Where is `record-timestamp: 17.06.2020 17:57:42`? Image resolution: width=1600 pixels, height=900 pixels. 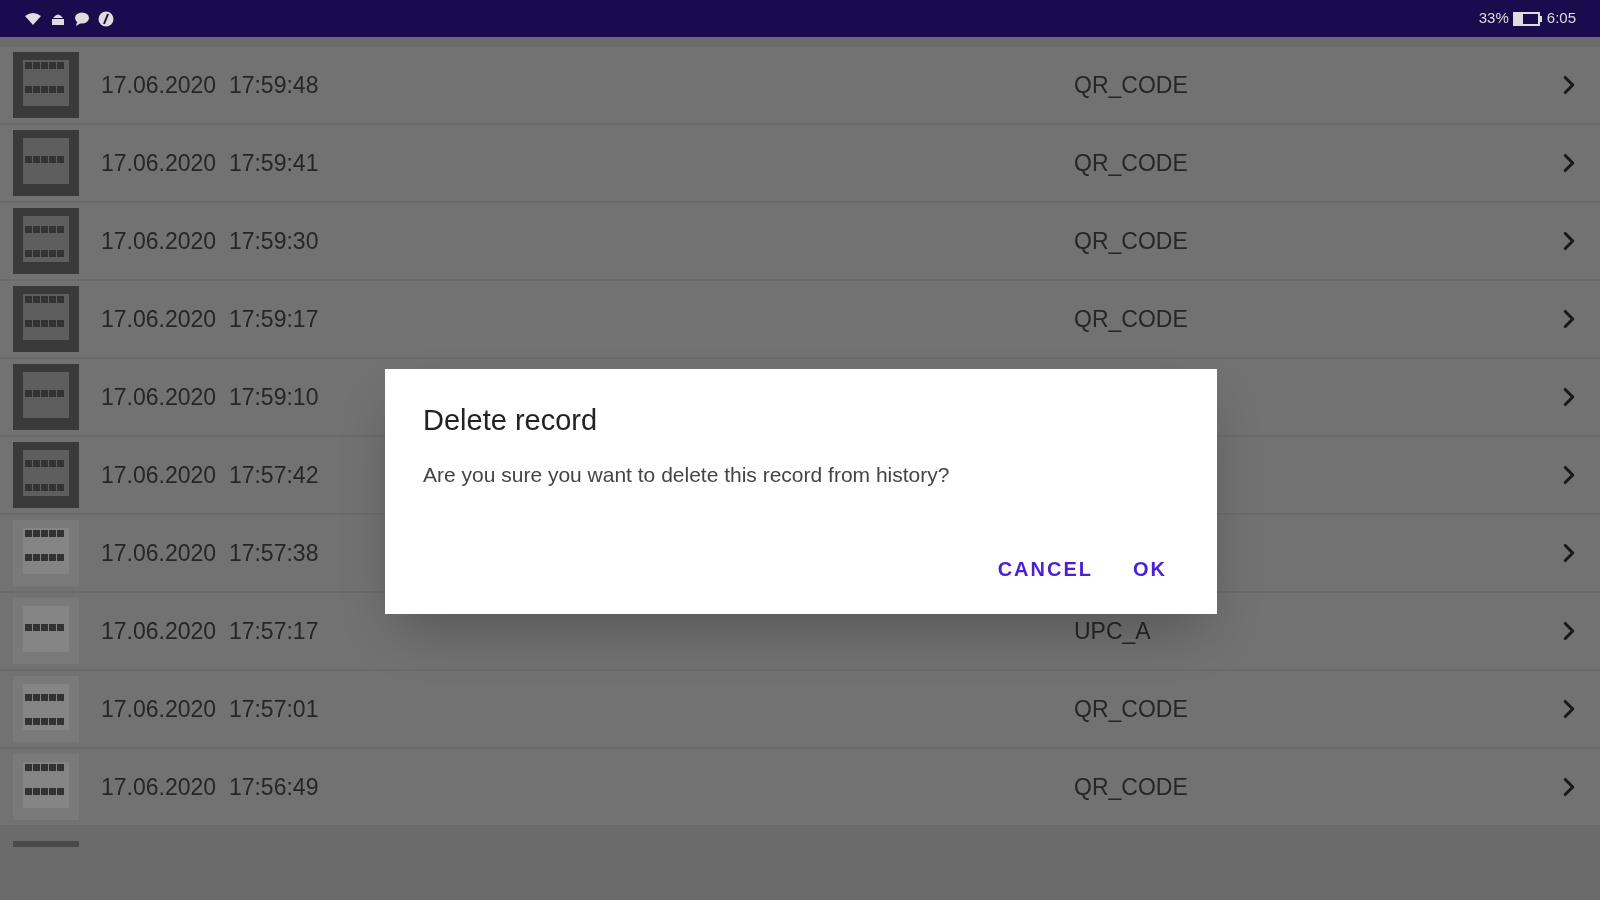 record-timestamp: 17.06.2020 17:57:42 is located at coordinates (210, 475).